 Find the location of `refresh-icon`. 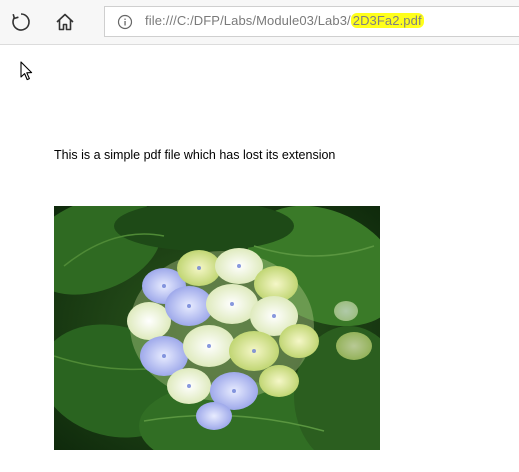

refresh-icon is located at coordinates (21, 22).